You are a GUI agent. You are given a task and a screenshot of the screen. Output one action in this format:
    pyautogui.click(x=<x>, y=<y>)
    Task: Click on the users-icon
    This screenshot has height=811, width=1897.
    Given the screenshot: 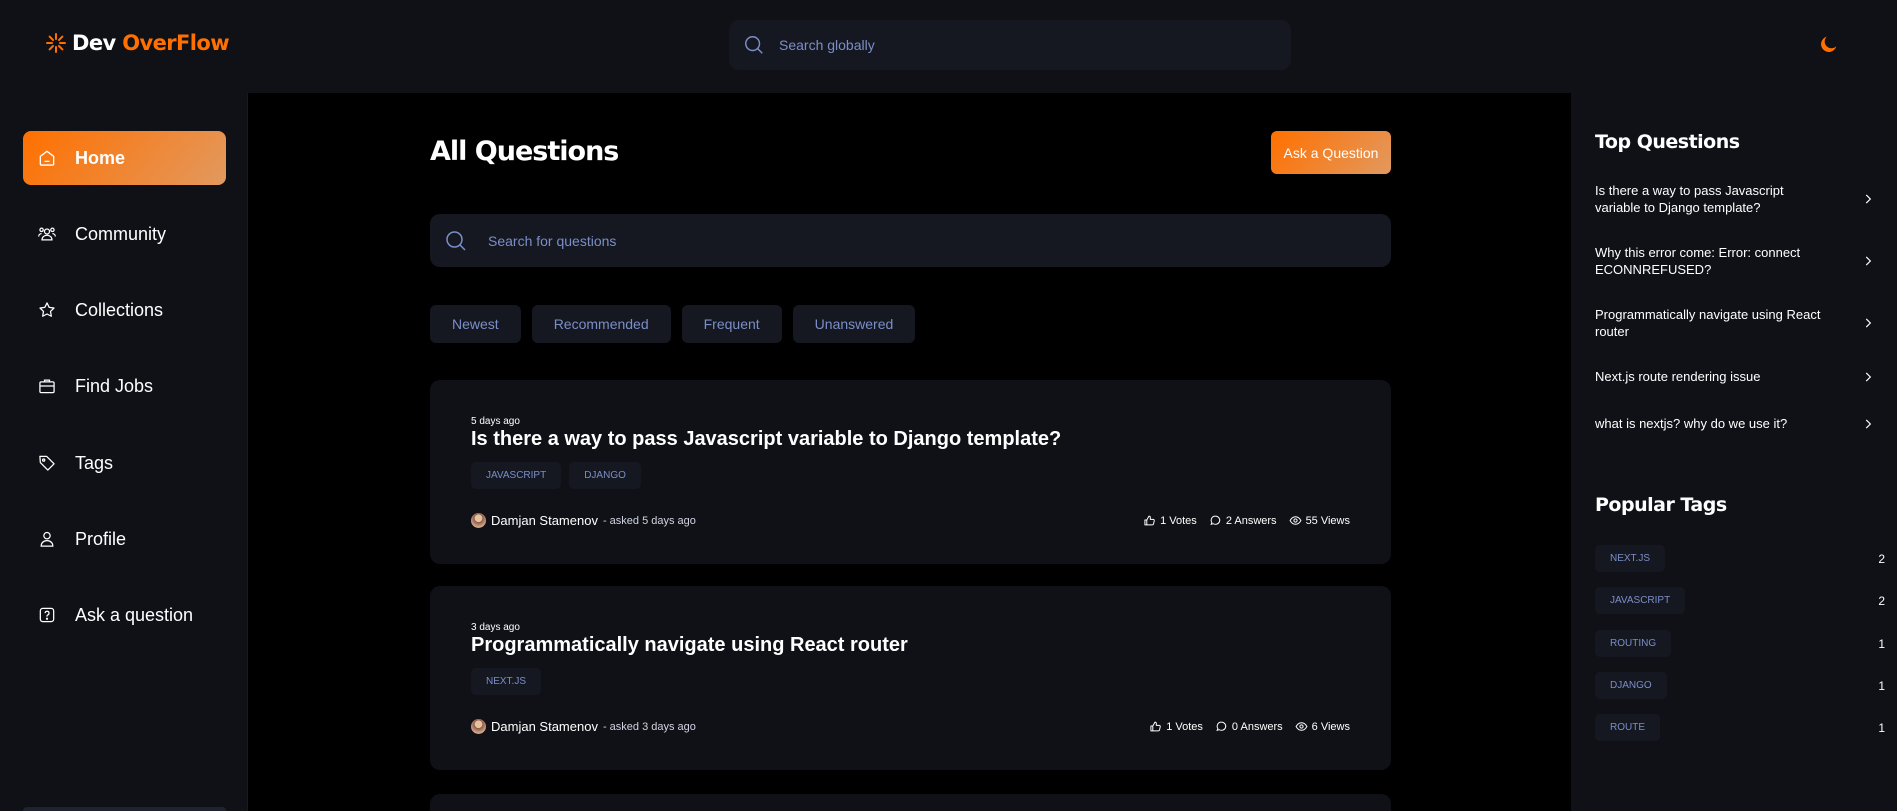 What is the action you would take?
    pyautogui.click(x=47, y=234)
    